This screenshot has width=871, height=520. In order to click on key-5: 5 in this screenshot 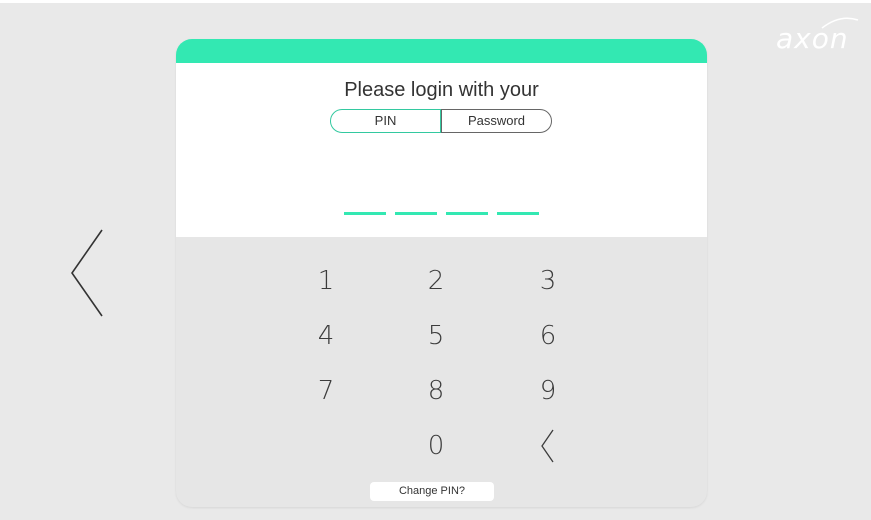, I will do `click(436, 336)`.